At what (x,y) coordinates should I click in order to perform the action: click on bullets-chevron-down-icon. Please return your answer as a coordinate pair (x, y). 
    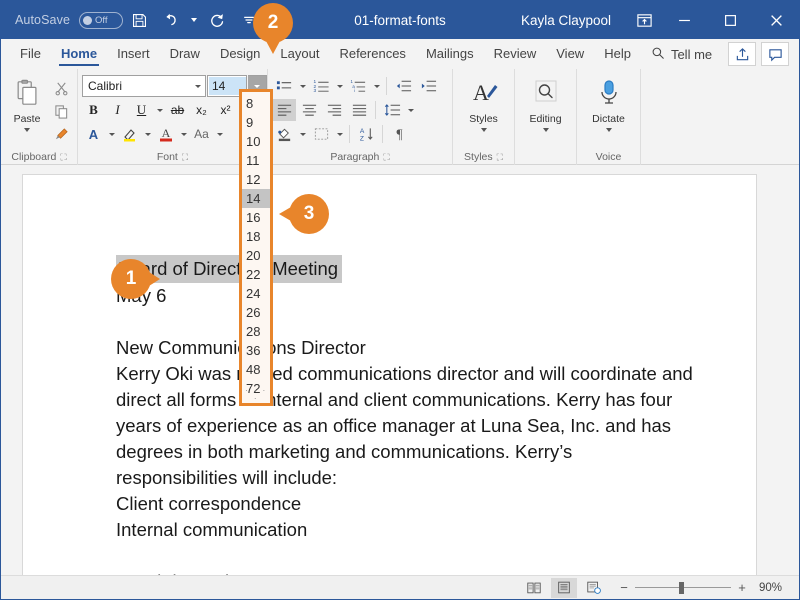
    Looking at the image, I should click on (302, 86).